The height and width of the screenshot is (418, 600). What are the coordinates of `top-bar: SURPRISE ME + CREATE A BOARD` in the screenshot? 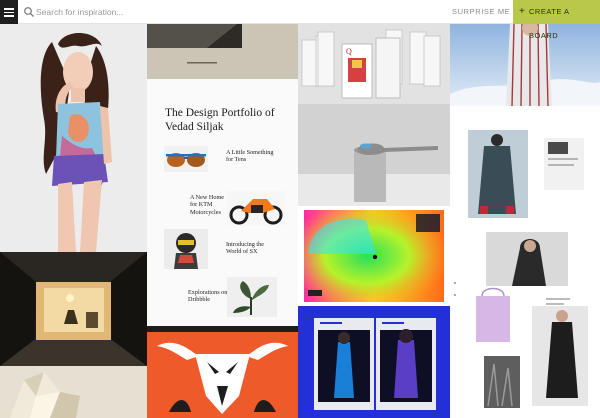 It's located at (300, 20).